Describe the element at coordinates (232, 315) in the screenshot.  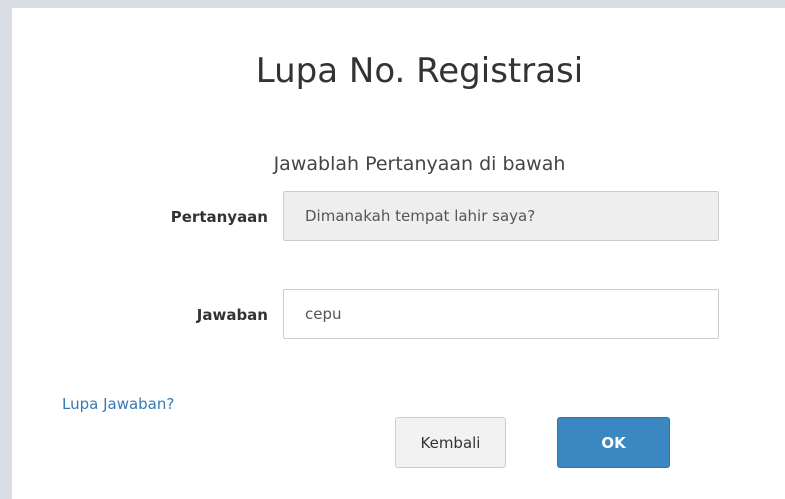
I see `answer-label: Jawaban` at that location.